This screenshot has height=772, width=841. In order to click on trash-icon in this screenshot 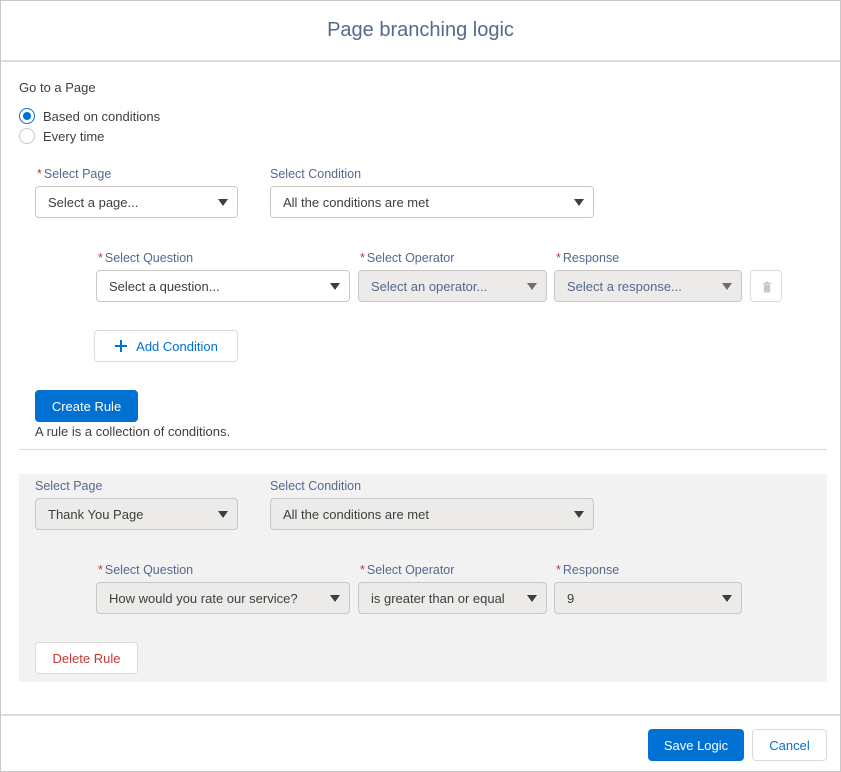, I will do `click(767, 287)`.